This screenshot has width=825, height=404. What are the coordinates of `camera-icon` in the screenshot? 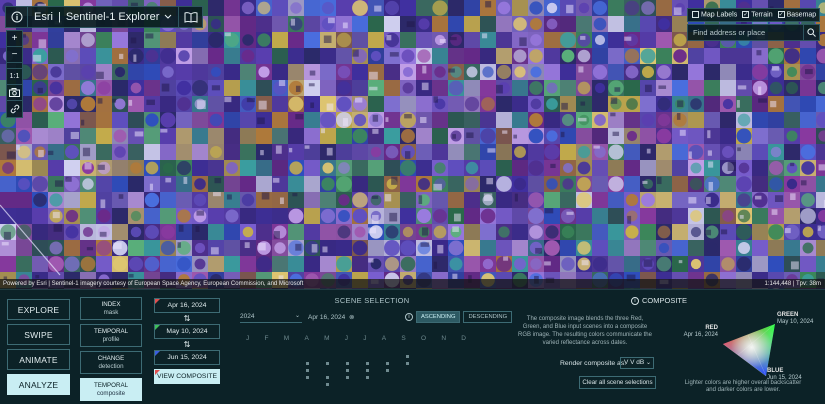 It's located at (14, 93).